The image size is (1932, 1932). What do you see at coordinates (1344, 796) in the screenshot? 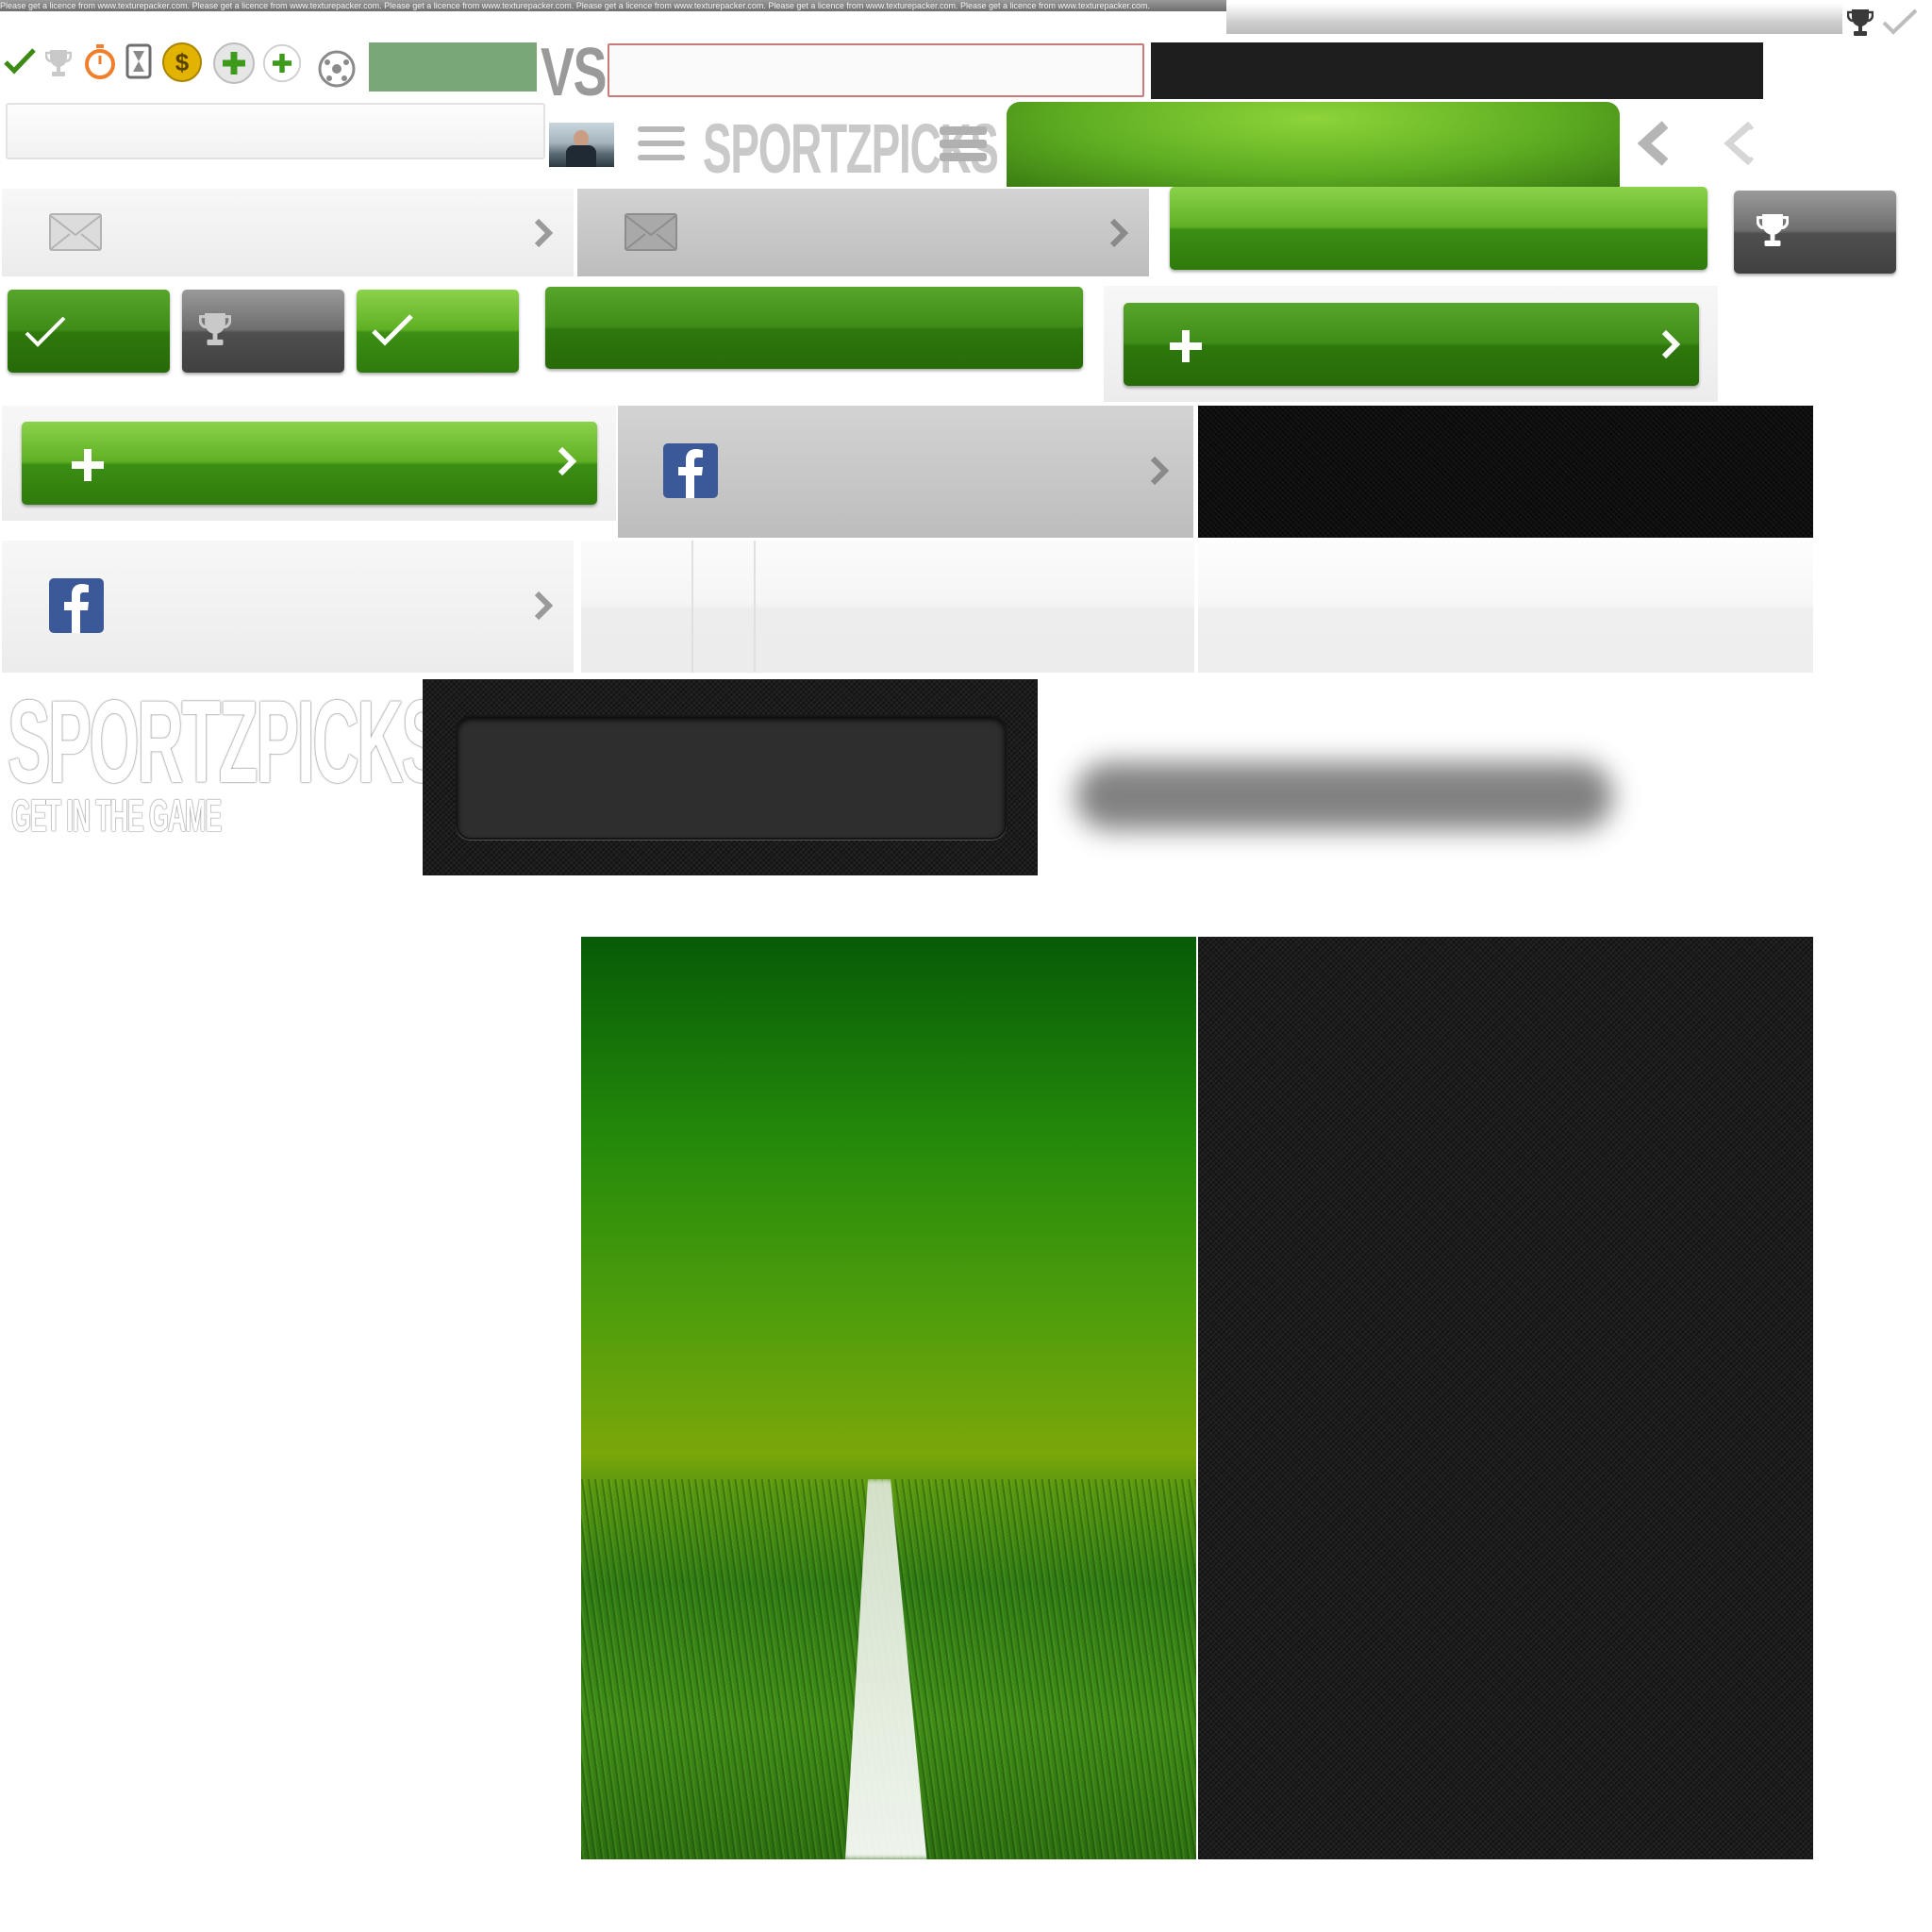
I see `pill-shadow` at bounding box center [1344, 796].